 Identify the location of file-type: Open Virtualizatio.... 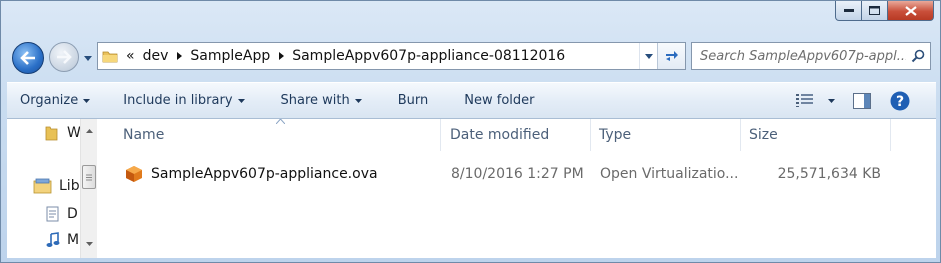
(669, 174).